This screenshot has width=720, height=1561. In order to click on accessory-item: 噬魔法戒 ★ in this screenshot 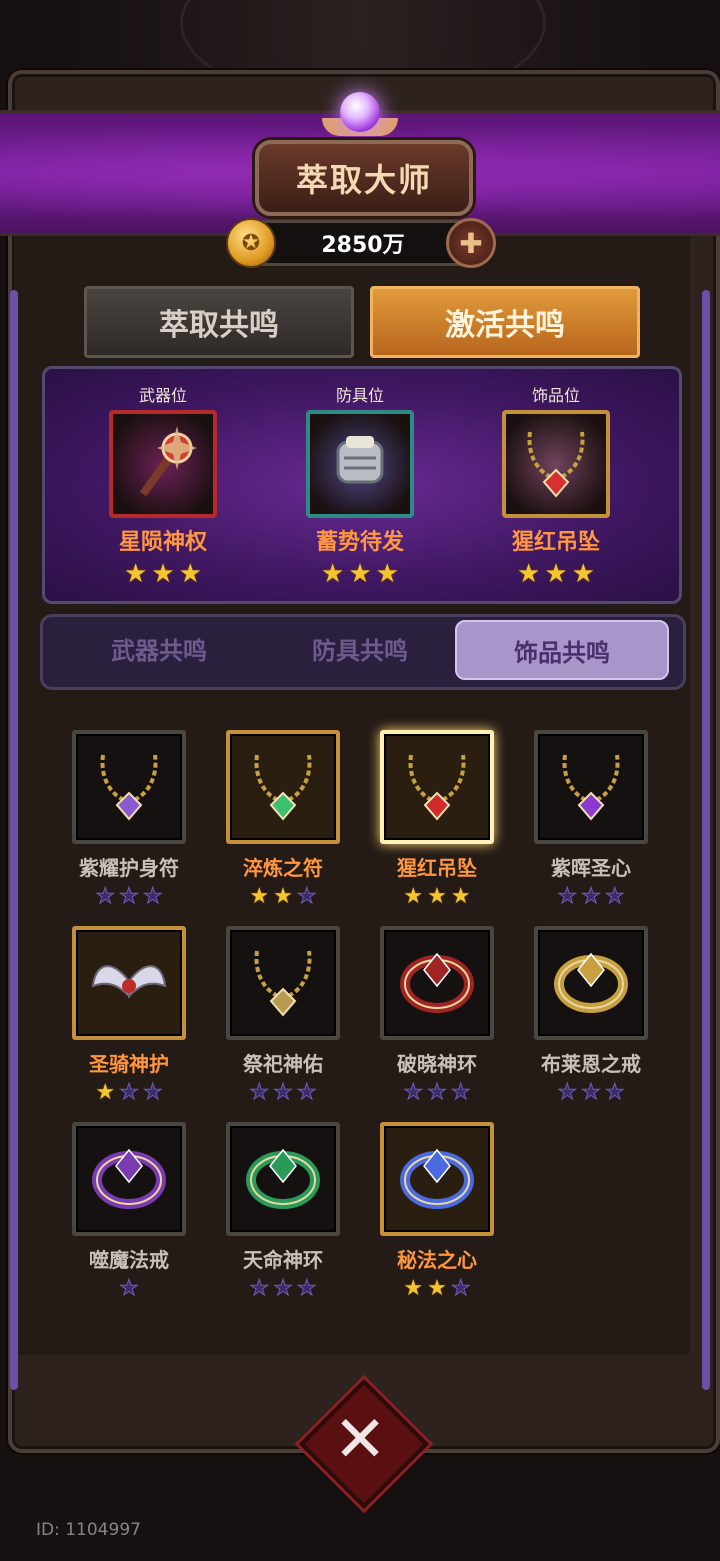, I will do `click(129, 1211)`.